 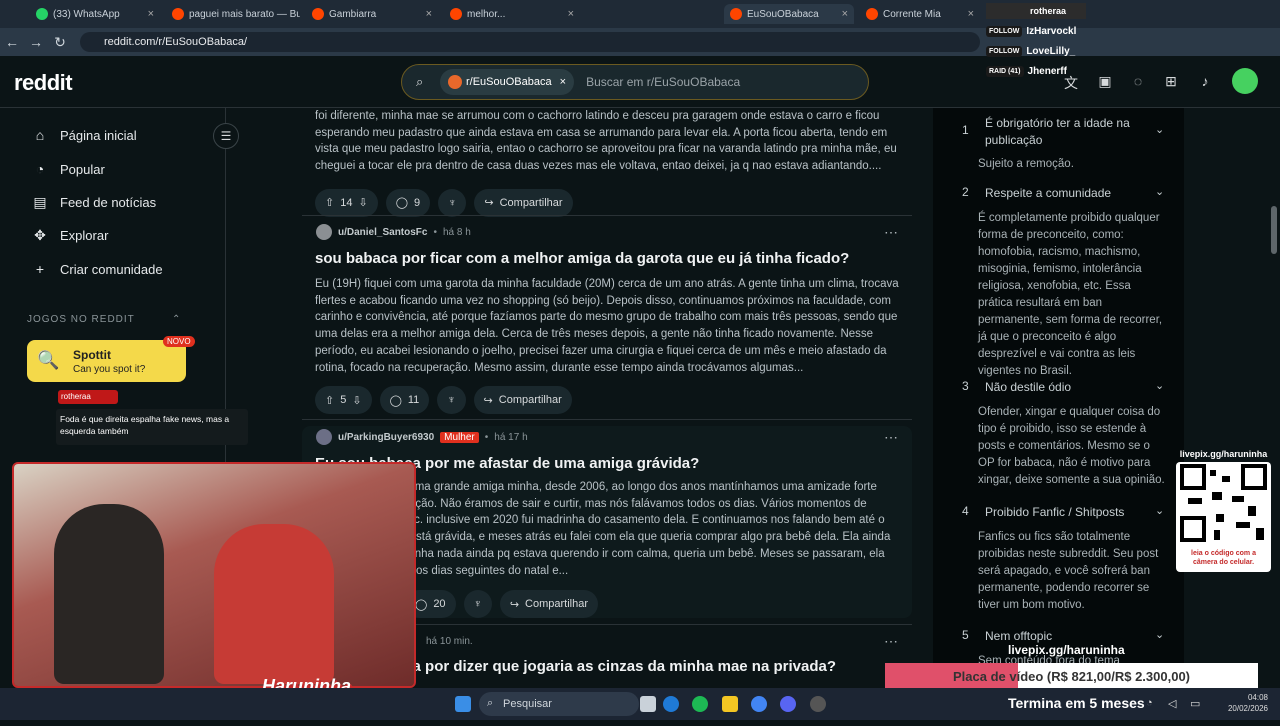 What do you see at coordinates (920, 14) in the screenshot?
I see `browser-tab: Corrente Mia ×` at bounding box center [920, 14].